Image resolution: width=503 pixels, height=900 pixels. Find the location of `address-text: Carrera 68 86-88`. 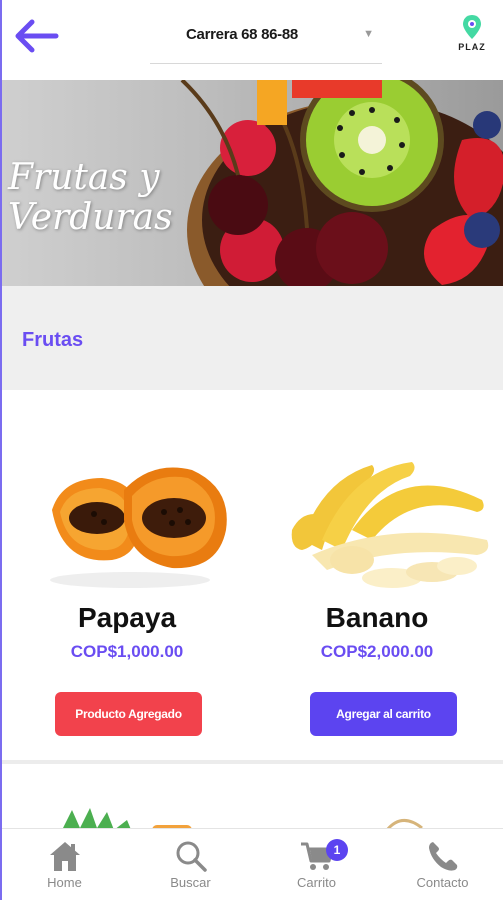

address-text: Carrera 68 86-88 is located at coordinates (242, 34).